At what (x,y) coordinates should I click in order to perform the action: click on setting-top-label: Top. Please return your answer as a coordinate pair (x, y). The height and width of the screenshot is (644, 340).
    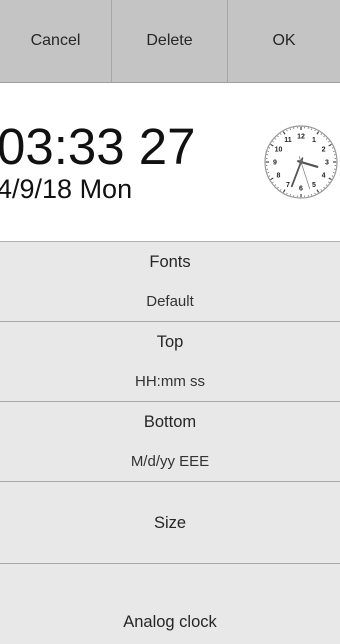
    Looking at the image, I should click on (170, 342).